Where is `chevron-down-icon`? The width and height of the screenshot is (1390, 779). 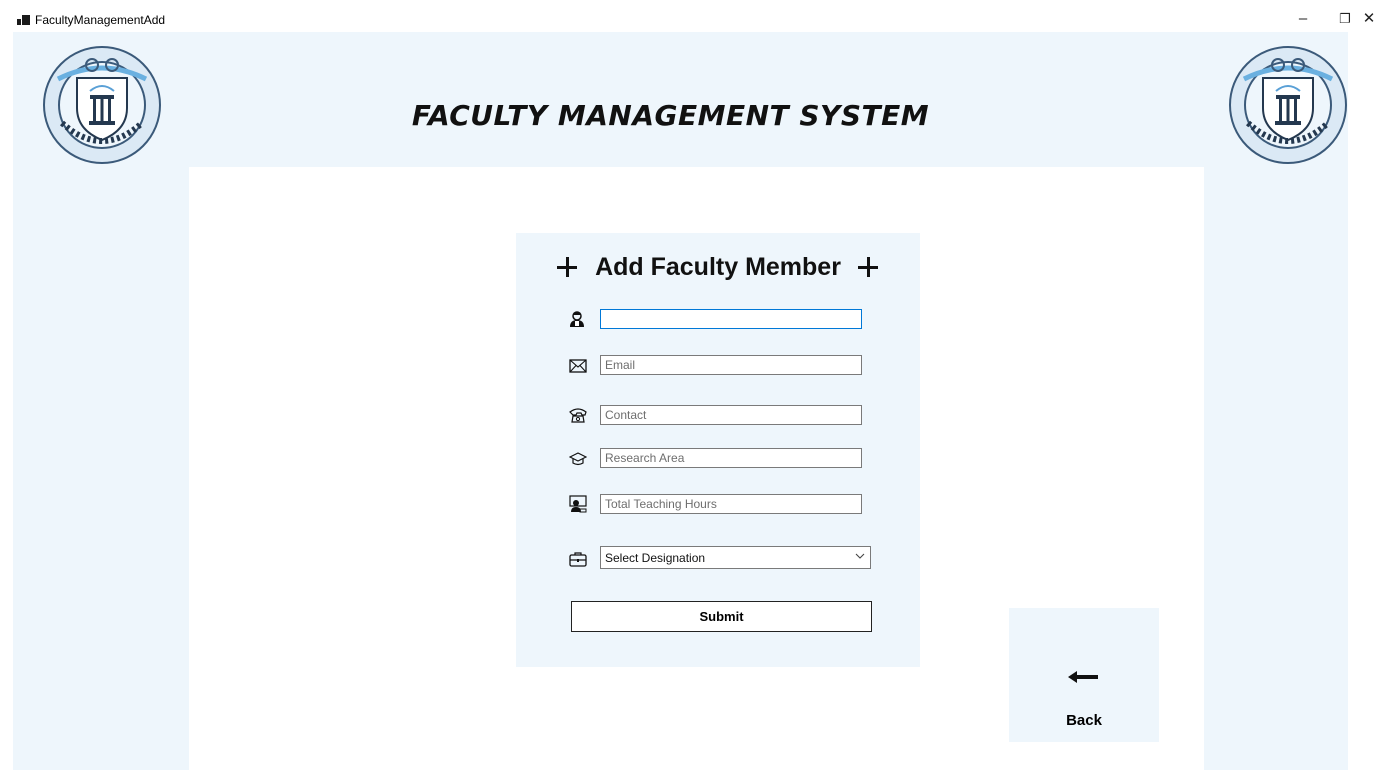
chevron-down-icon is located at coordinates (860, 556).